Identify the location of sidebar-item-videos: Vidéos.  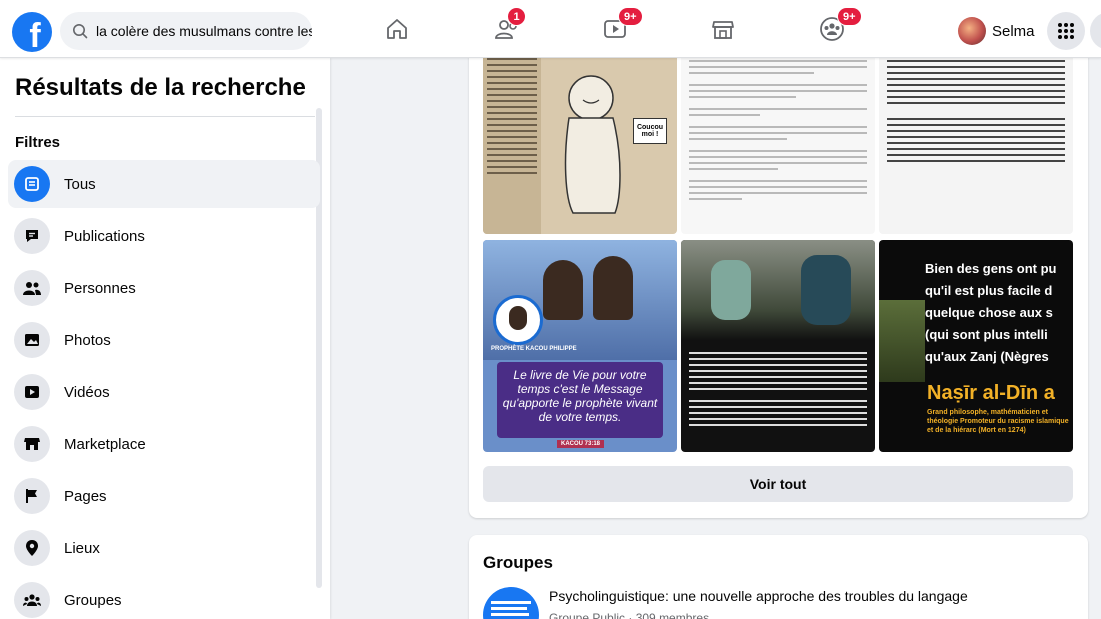
(164, 392).